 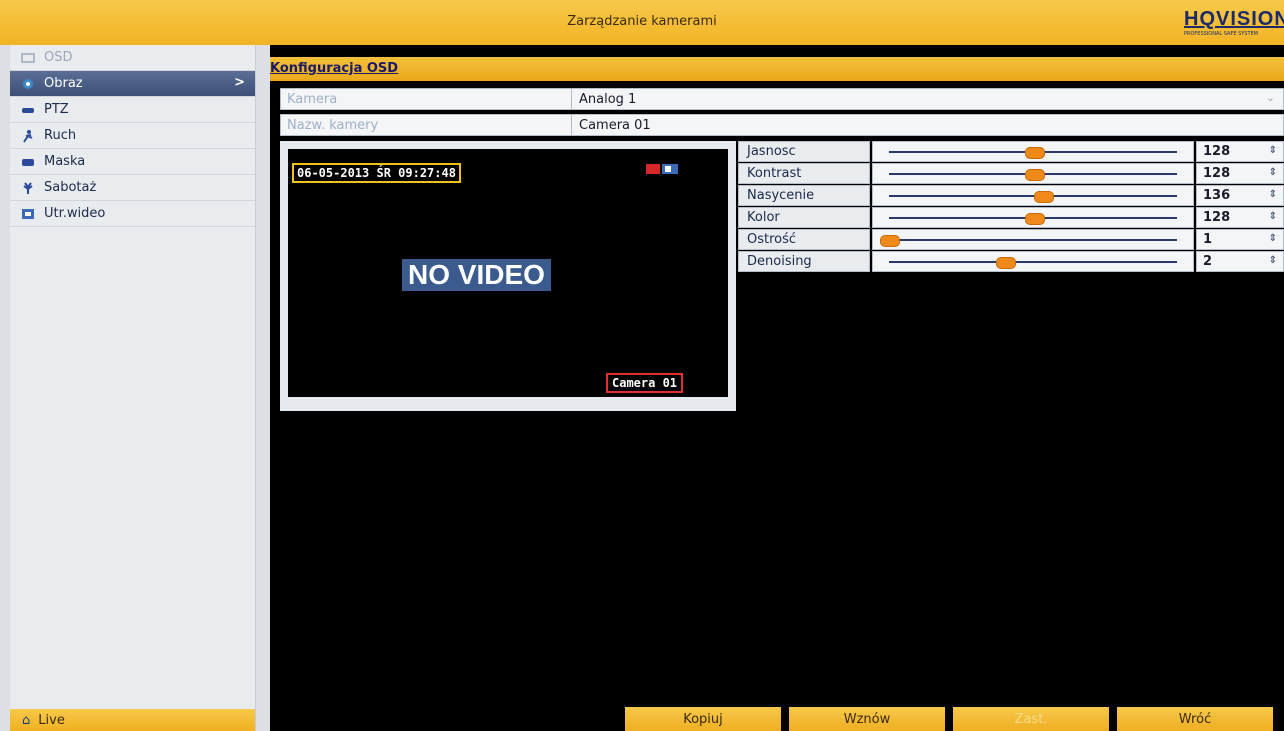 What do you see at coordinates (56, 109) in the screenshot?
I see `sidebar-item-label: PTZ` at bounding box center [56, 109].